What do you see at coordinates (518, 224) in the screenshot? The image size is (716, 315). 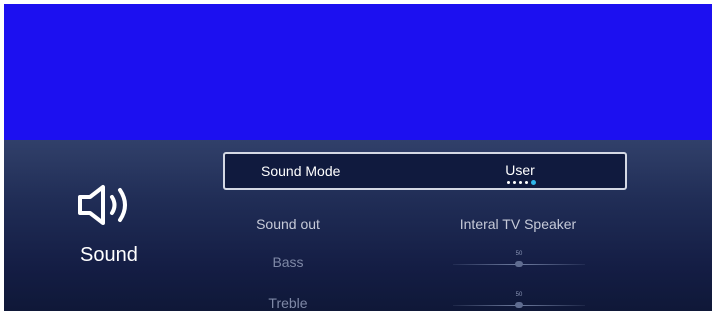 I see `sound-out-value: Interal TV Speaker` at bounding box center [518, 224].